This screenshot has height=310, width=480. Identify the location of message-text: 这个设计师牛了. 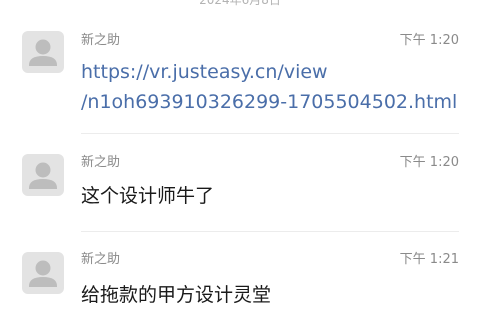
(147, 196).